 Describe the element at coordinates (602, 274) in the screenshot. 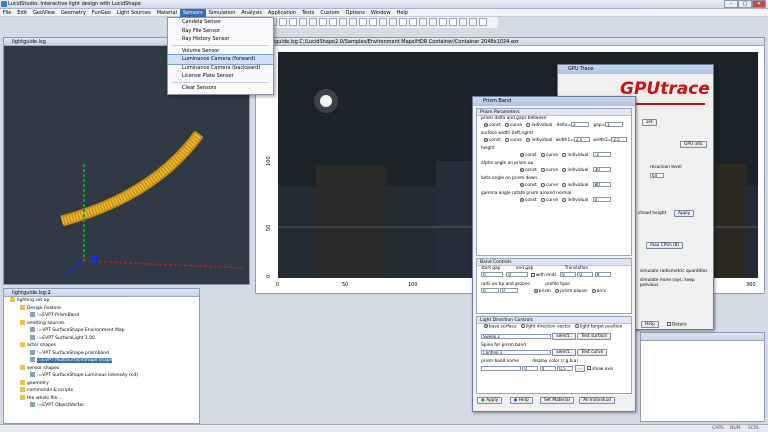

I see `translation-z-field: 0` at that location.